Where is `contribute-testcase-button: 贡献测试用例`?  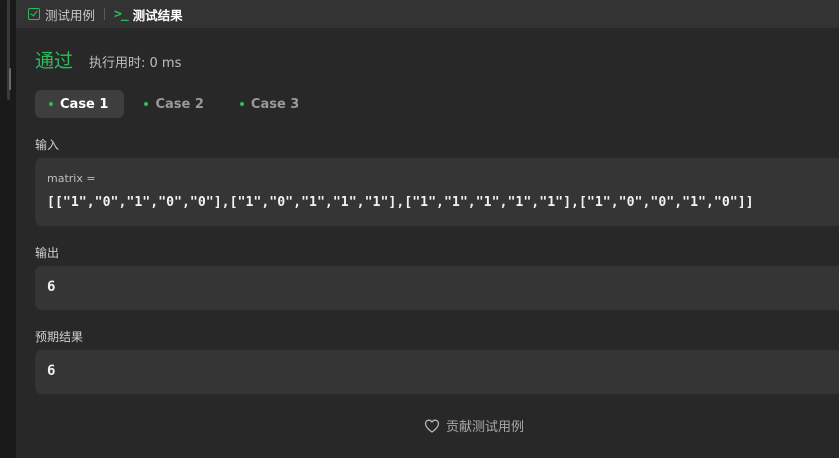 contribute-testcase-button: 贡献测试用例 is located at coordinates (474, 425).